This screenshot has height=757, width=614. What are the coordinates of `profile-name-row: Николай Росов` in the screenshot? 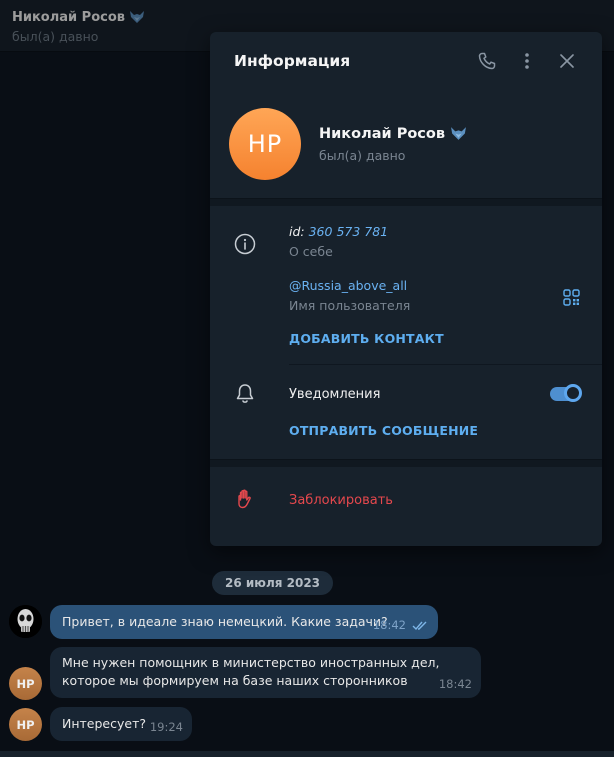 It's located at (393, 133).